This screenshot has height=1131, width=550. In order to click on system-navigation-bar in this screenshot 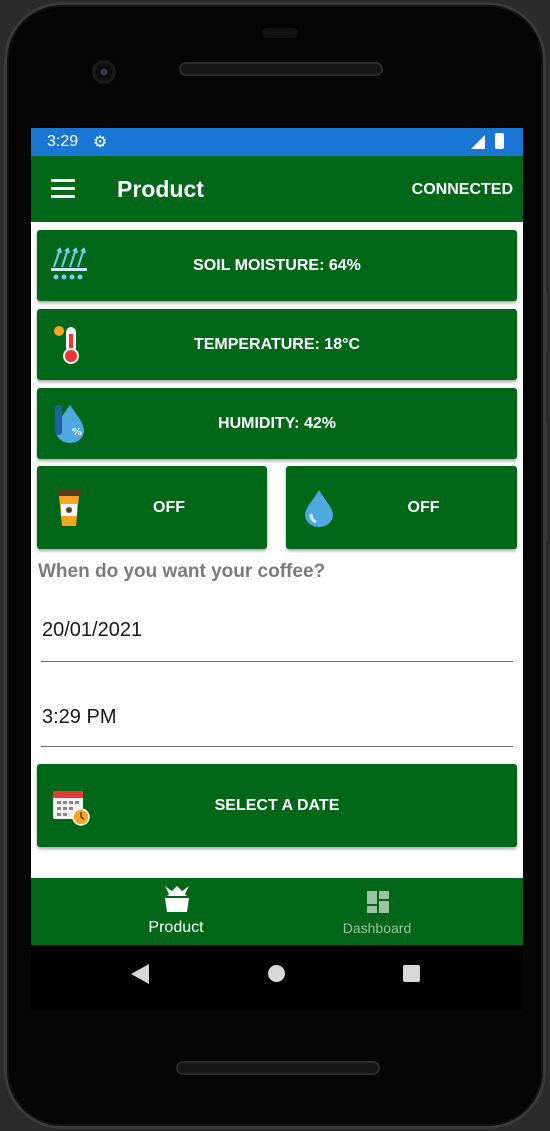, I will do `click(277, 977)`.